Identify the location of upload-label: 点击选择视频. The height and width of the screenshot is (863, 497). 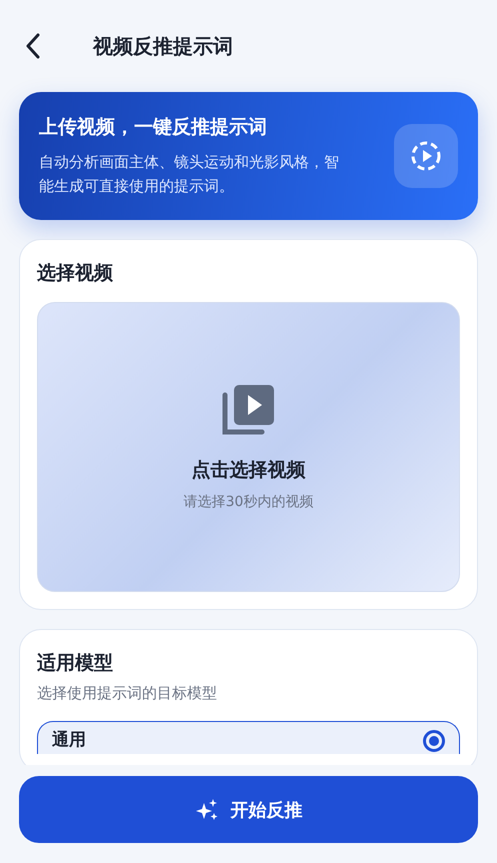
(249, 470).